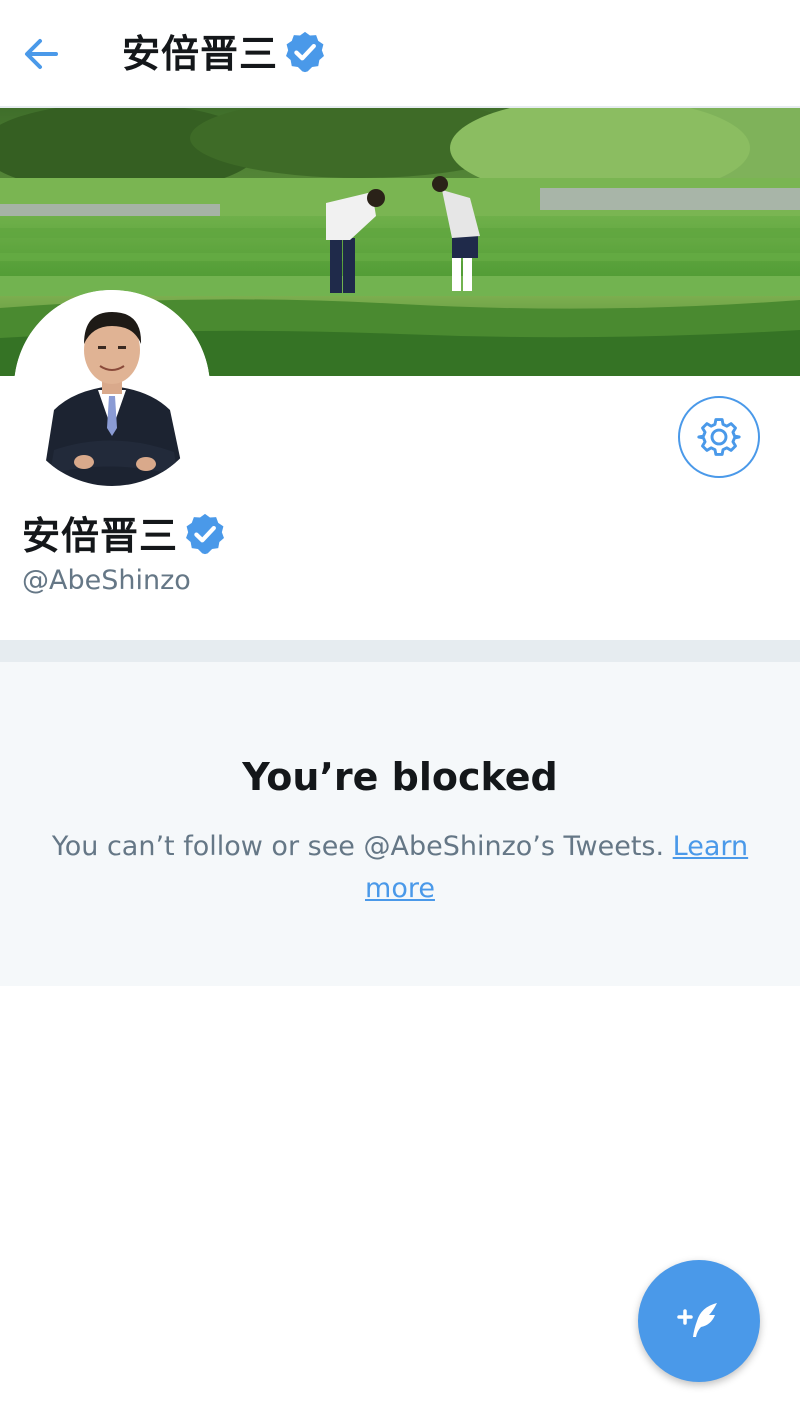 Image resolution: width=800 pixels, height=1422 pixels. I want to click on arrow-left-icon, so click(41, 54).